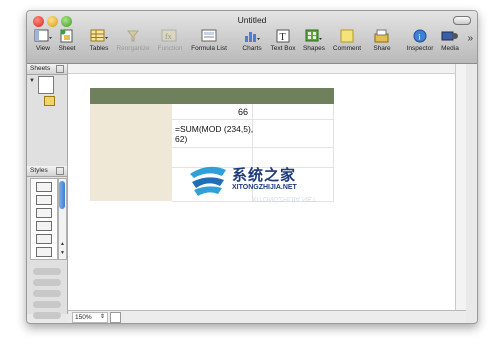 The height and width of the screenshot is (356, 500). Describe the element at coordinates (62, 195) in the screenshot. I see `scroll-thumb` at that location.